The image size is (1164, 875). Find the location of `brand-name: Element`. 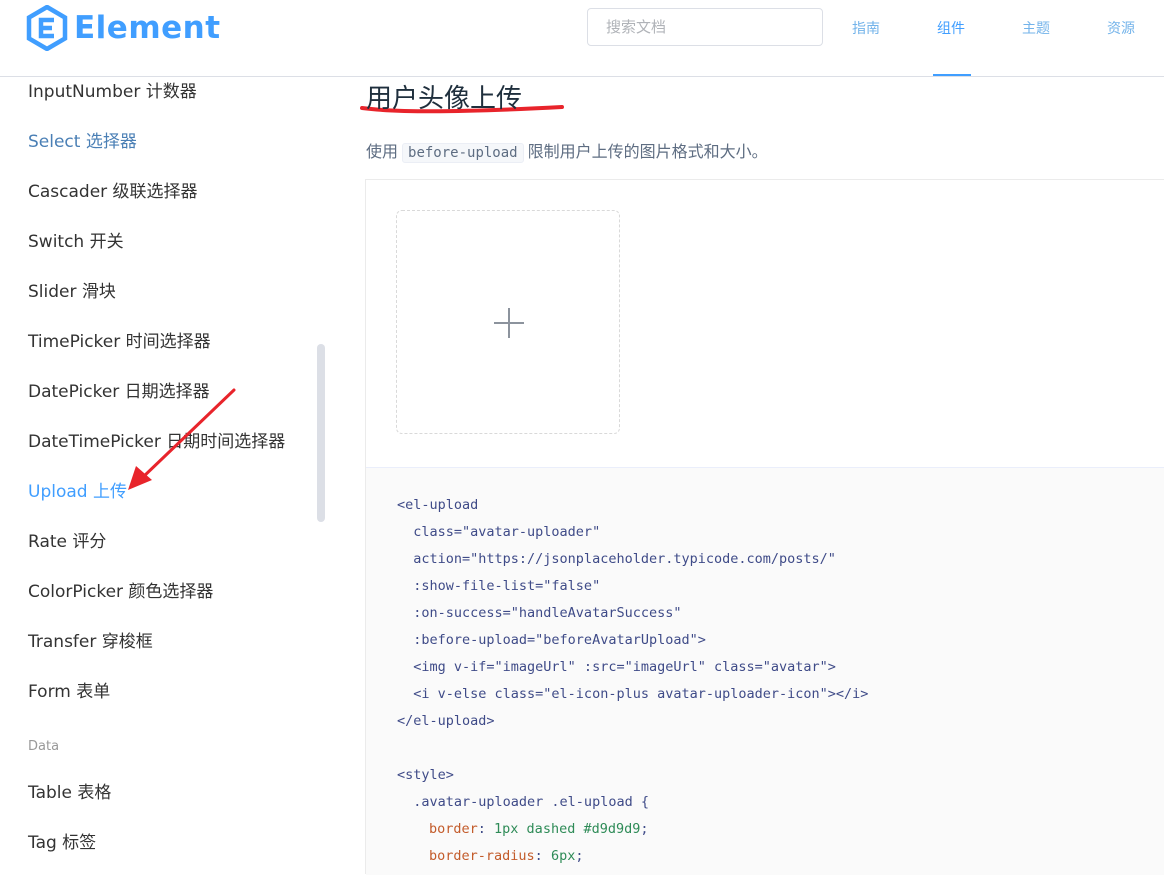

brand-name: Element is located at coordinates (147, 28).